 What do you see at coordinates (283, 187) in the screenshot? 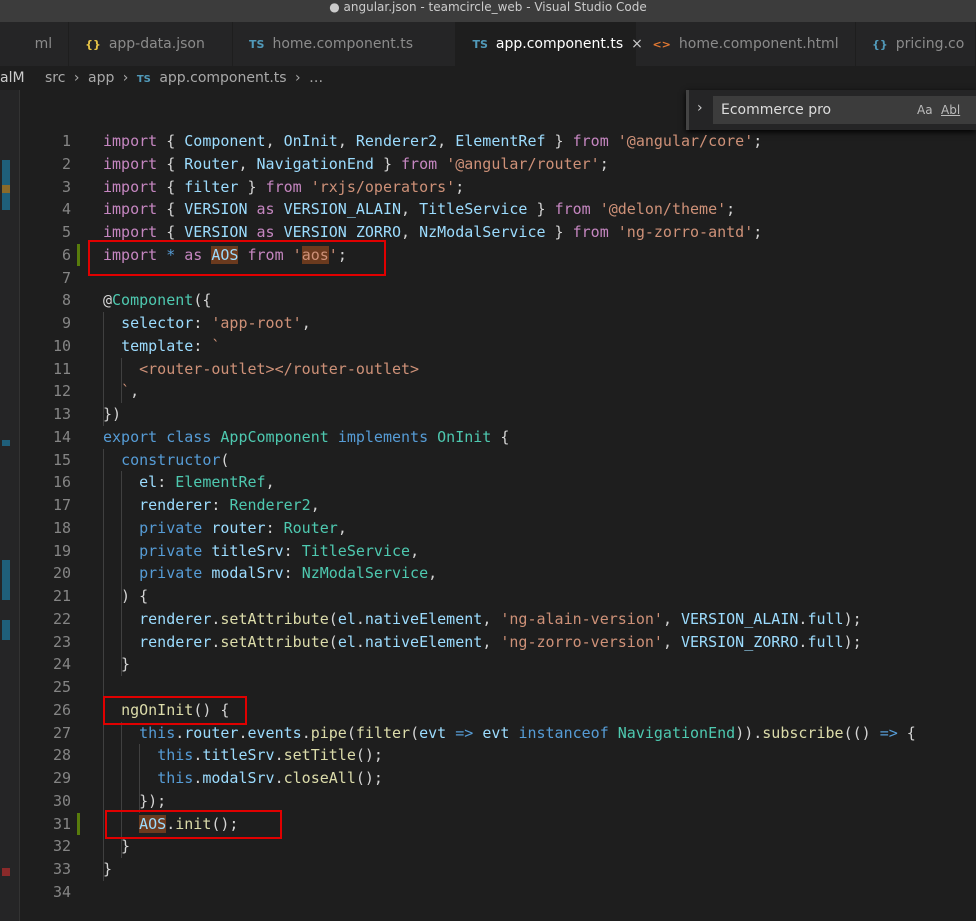
I see `code-line: import { filter } from 'rxjs/operators';` at bounding box center [283, 187].